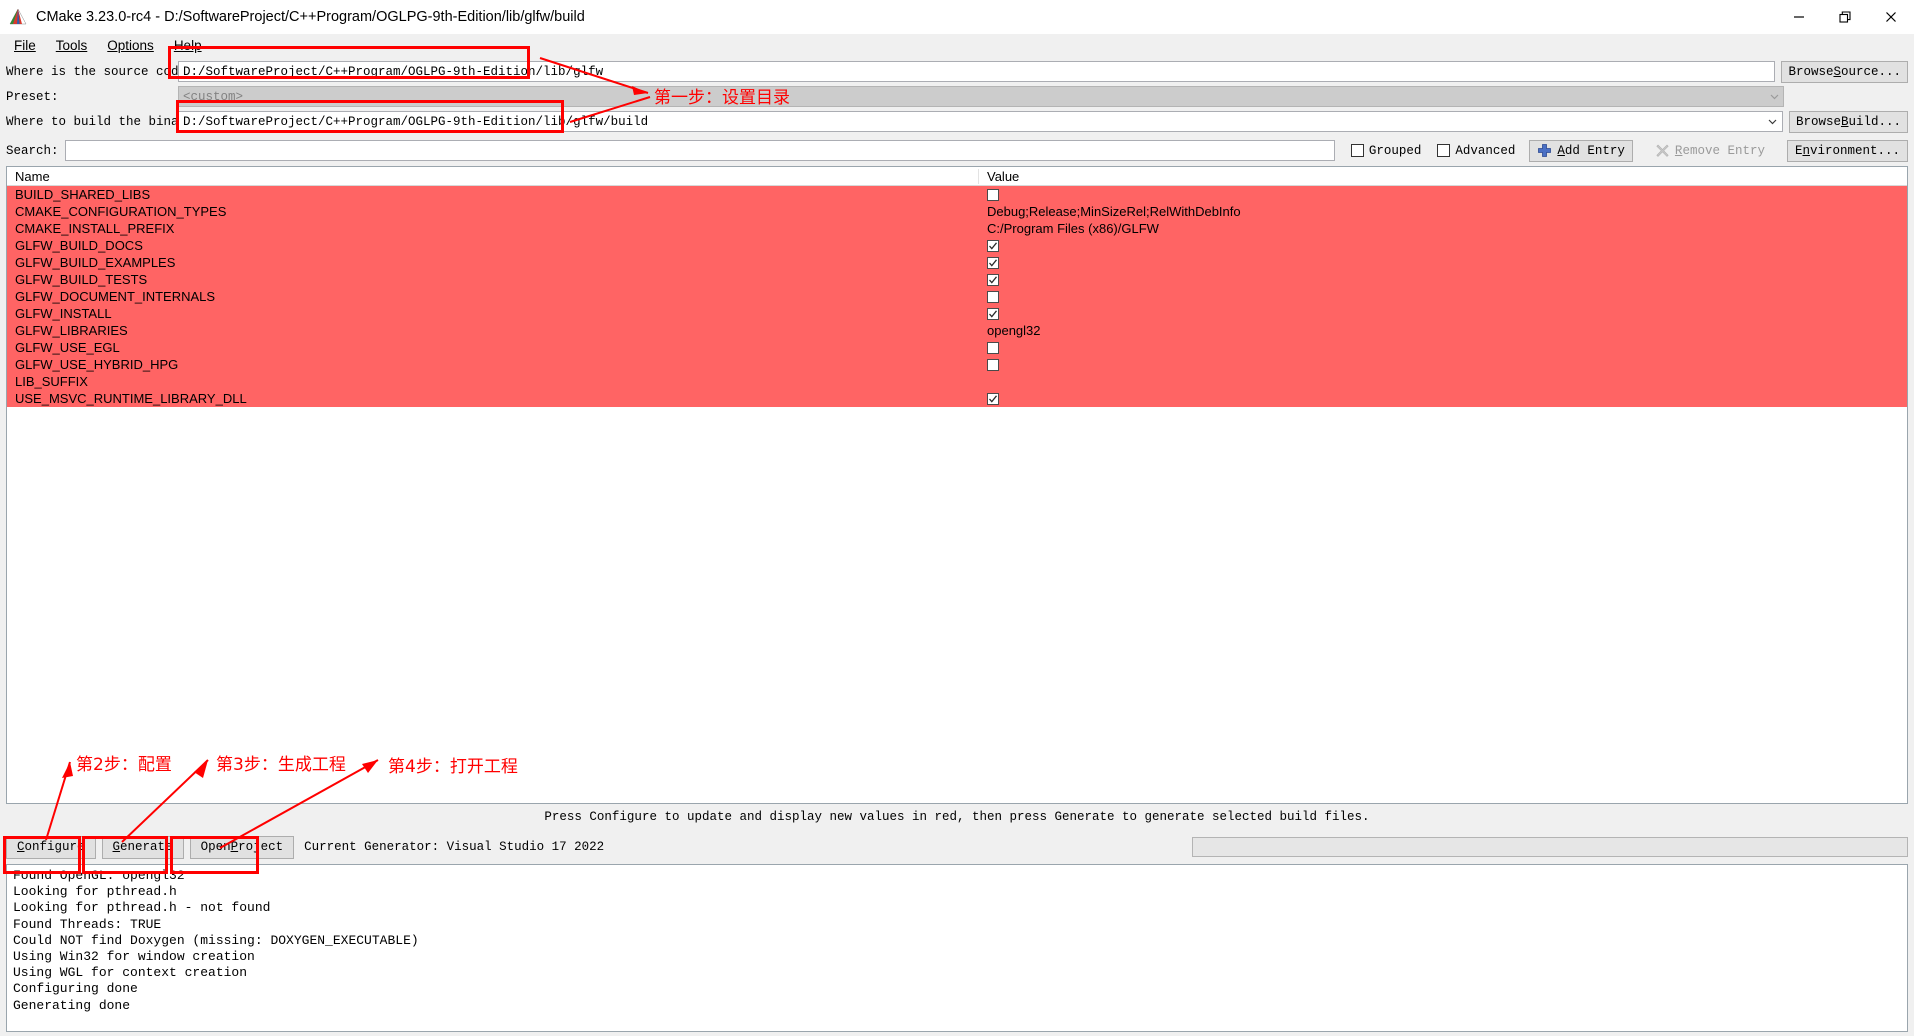 The height and width of the screenshot is (1036, 1914). What do you see at coordinates (32, 150) in the screenshot?
I see `search-label: Search:` at bounding box center [32, 150].